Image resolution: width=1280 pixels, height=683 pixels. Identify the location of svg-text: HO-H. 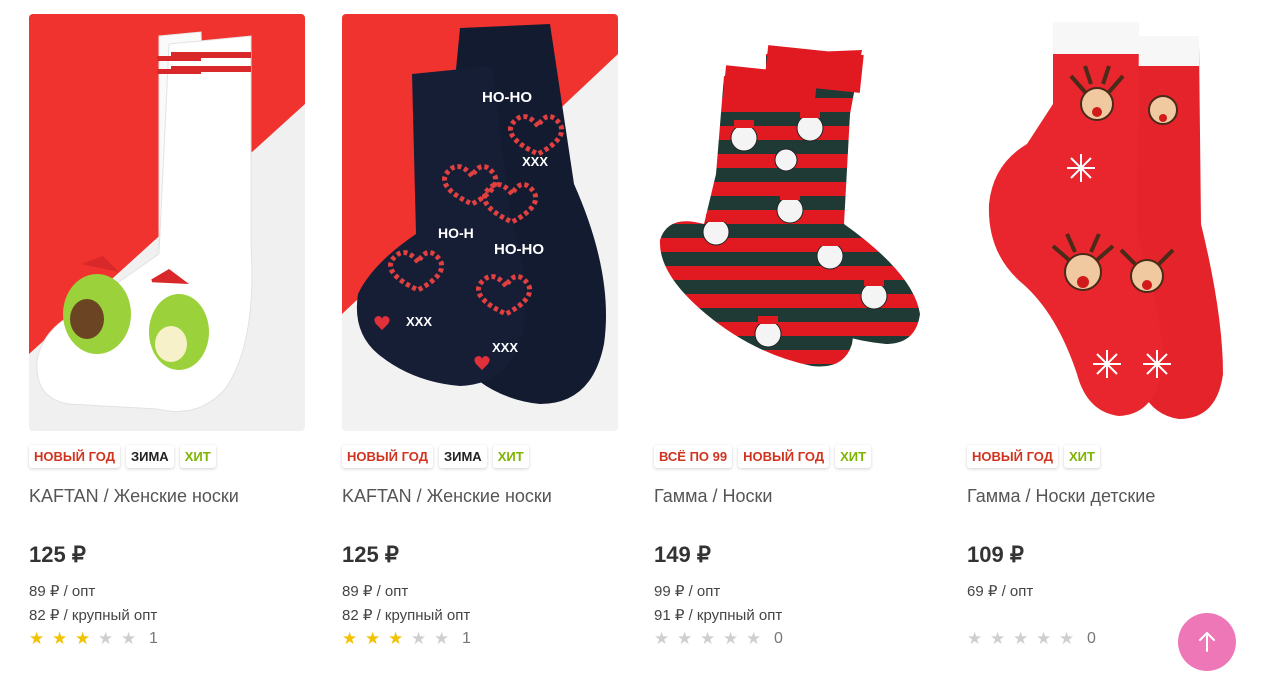
(456, 233).